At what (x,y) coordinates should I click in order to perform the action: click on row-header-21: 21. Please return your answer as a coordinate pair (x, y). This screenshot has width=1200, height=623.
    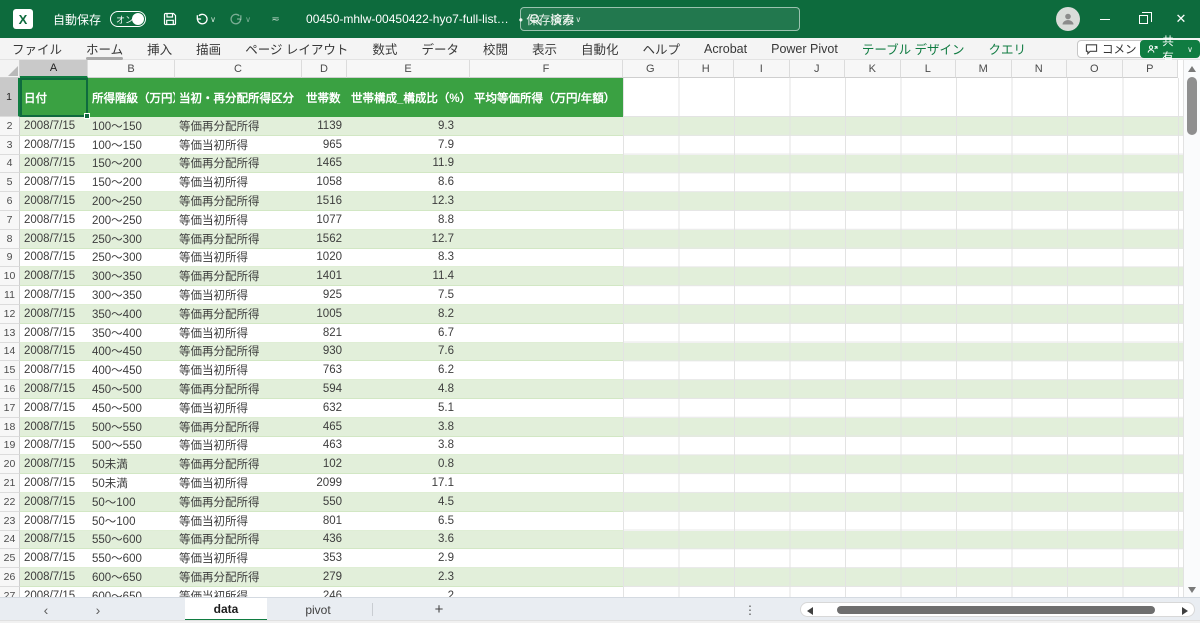
    Looking at the image, I should click on (10, 483).